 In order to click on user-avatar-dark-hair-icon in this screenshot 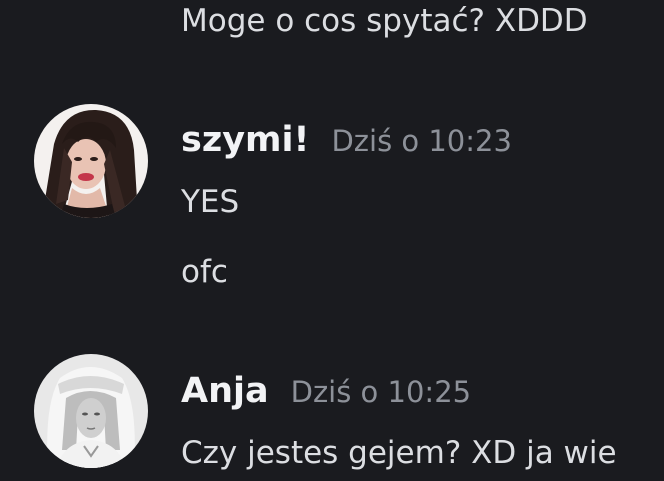, I will do `click(91, 161)`.